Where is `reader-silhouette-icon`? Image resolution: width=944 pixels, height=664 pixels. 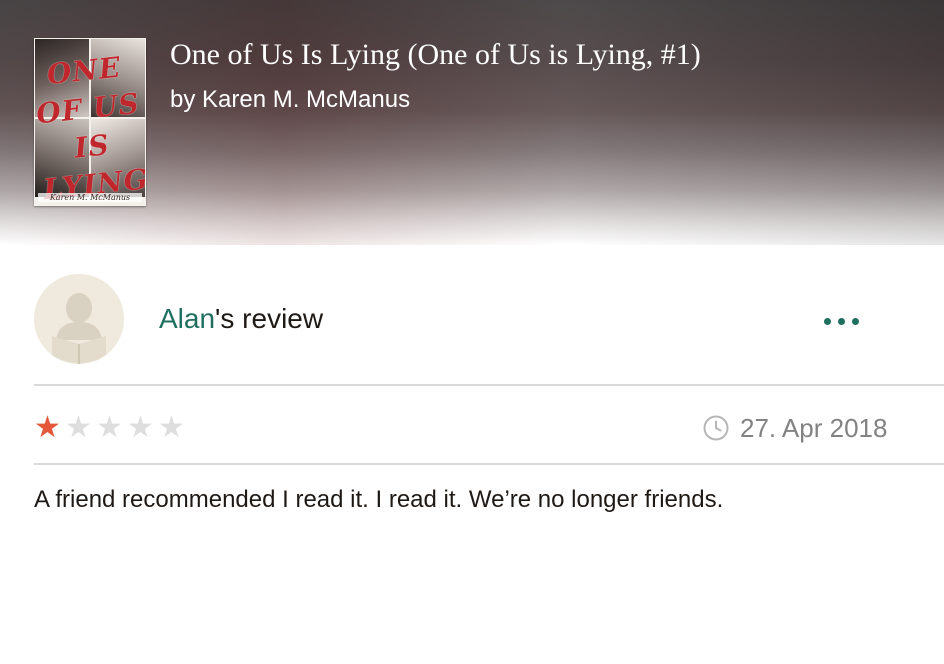 reader-silhouette-icon is located at coordinates (79, 319).